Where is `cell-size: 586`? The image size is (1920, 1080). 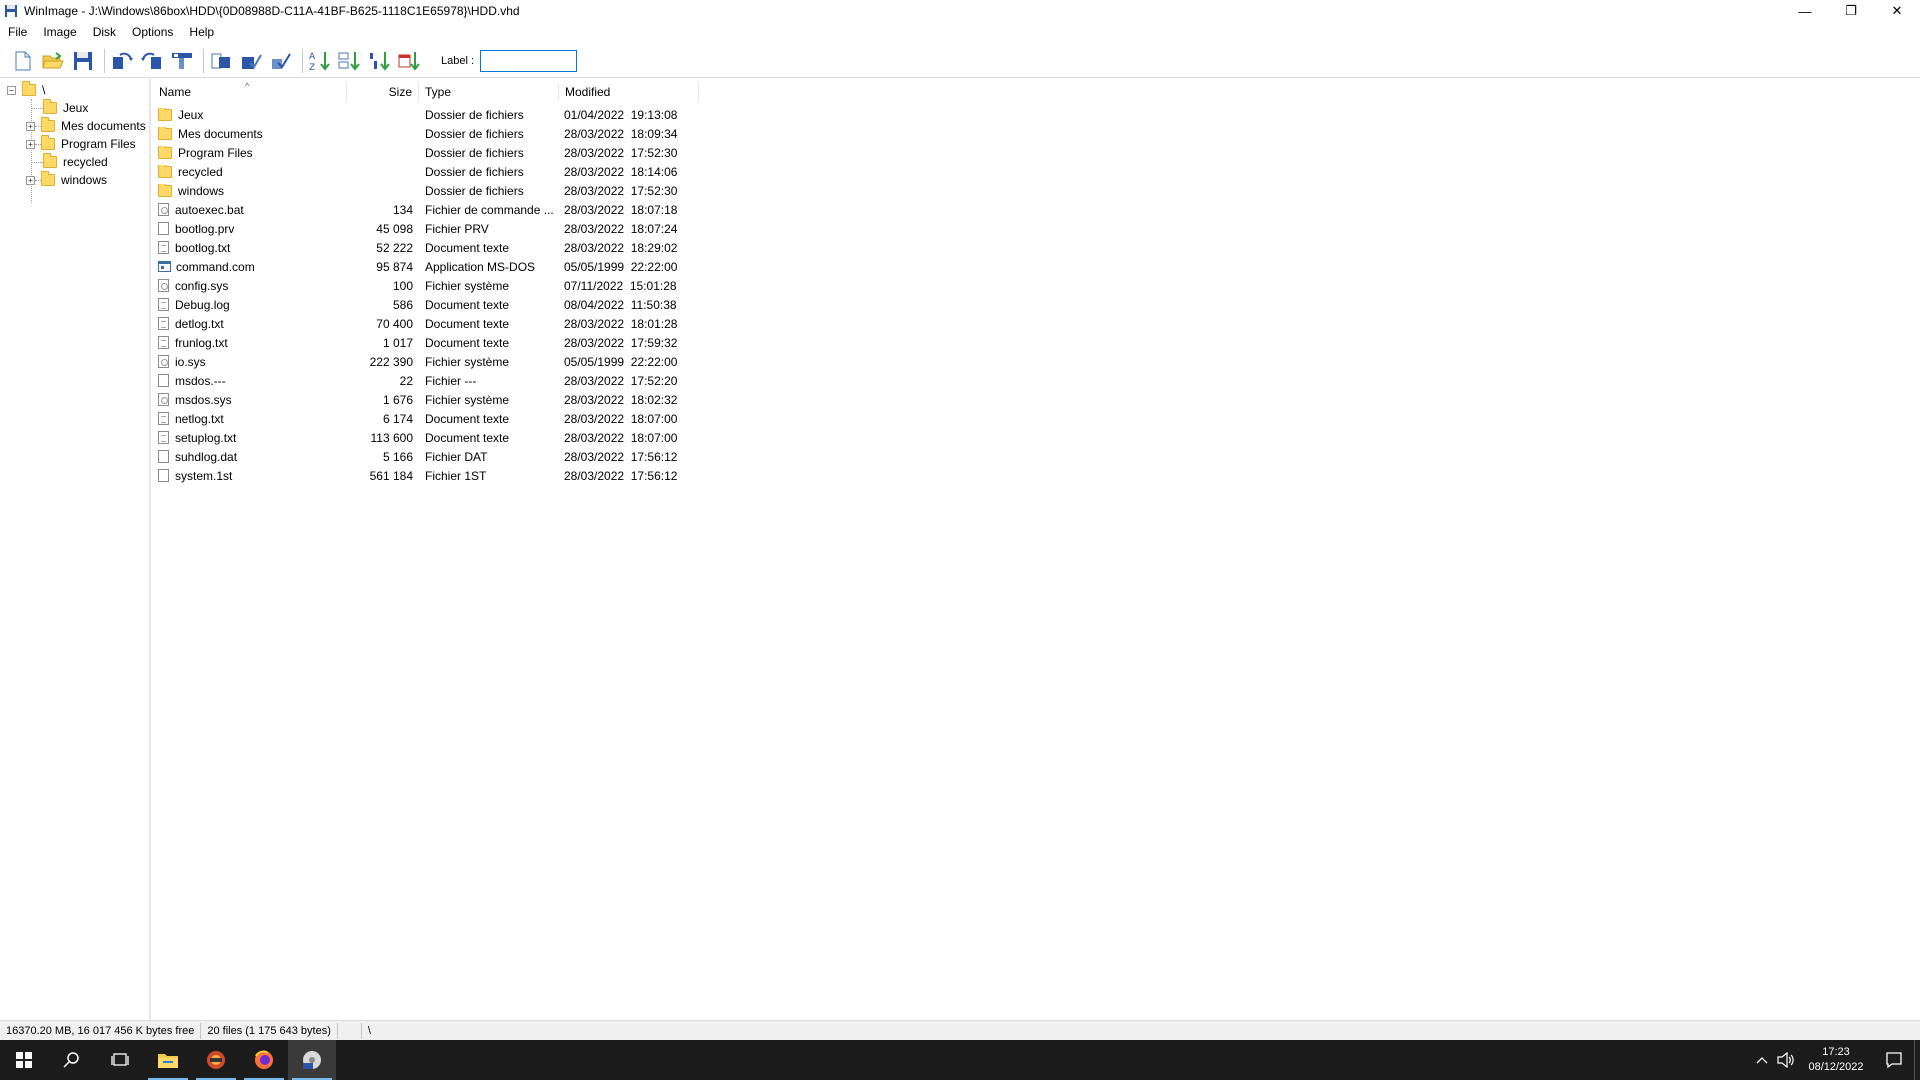
cell-size: 586 is located at coordinates (402, 304).